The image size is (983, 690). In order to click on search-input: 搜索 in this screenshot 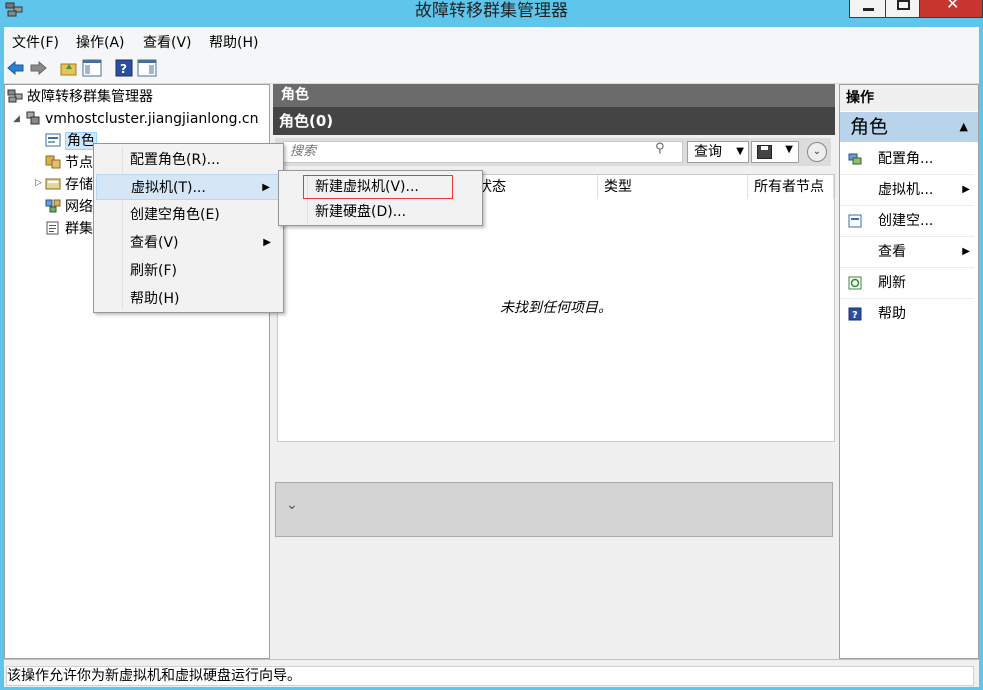, I will do `click(483, 152)`.